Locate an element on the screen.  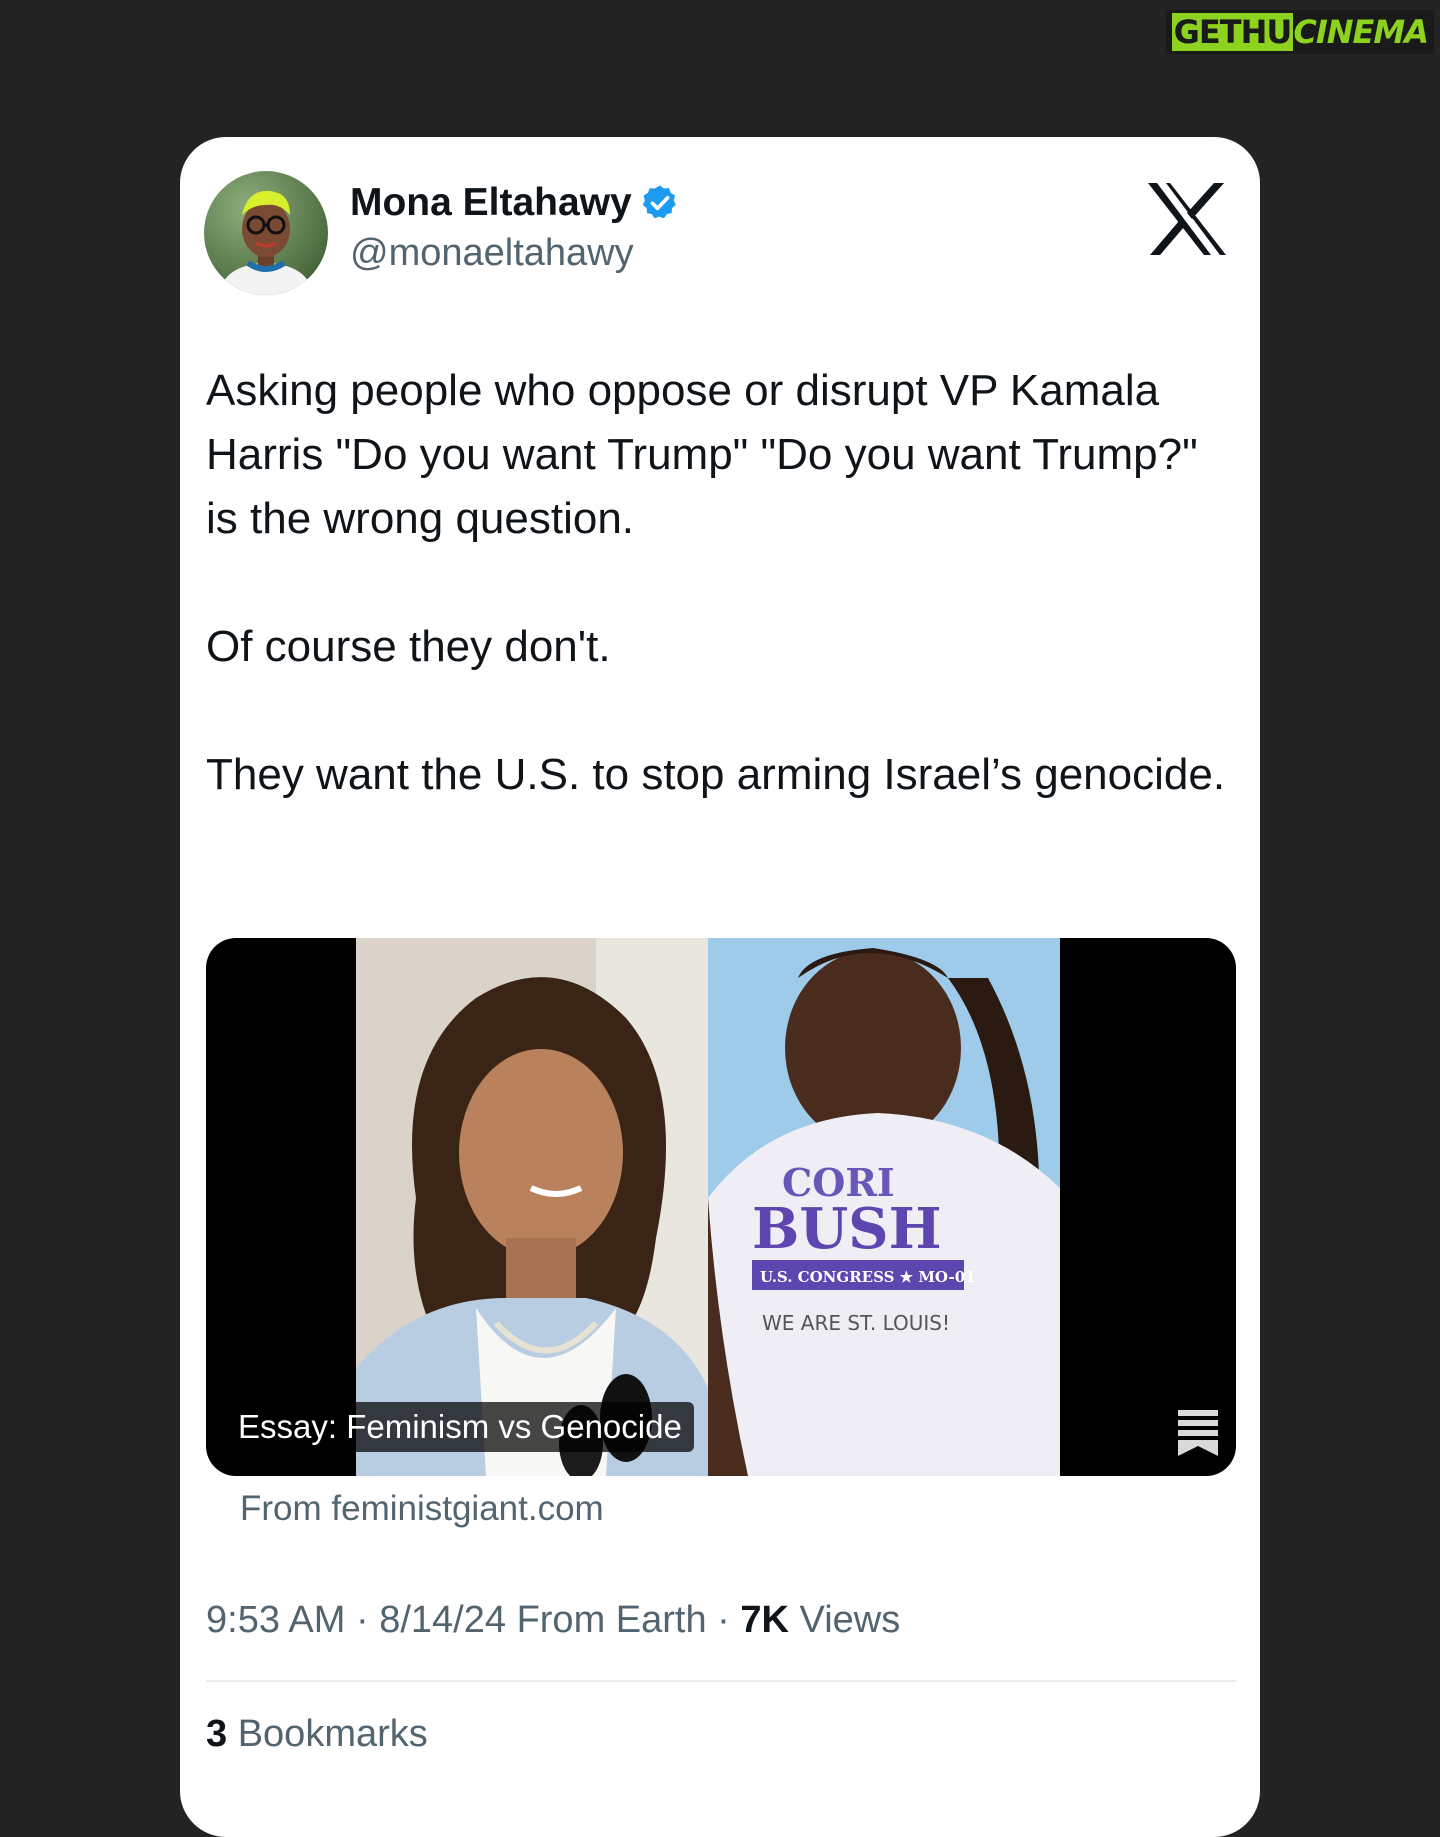
views-label: Views is located at coordinates (850, 1620).